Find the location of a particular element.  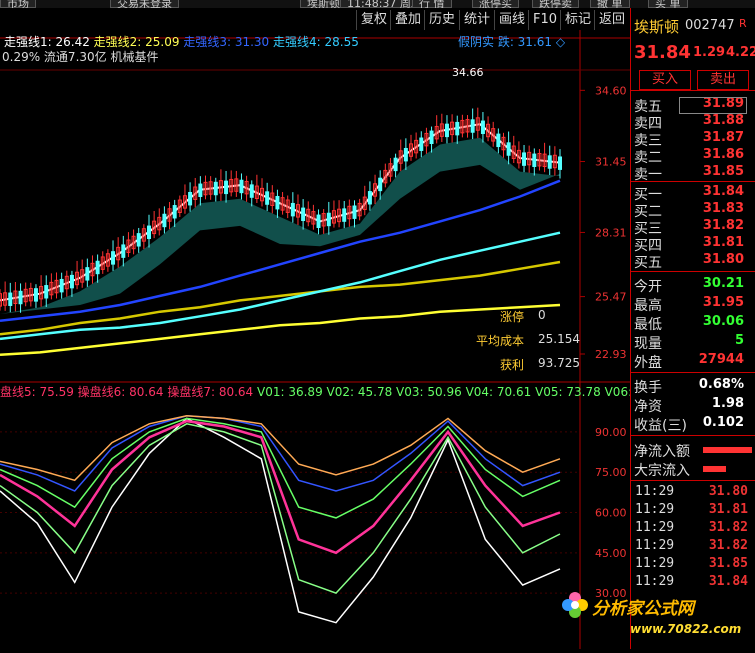

price-axis-label-4: 22.93 is located at coordinates (611, 354).